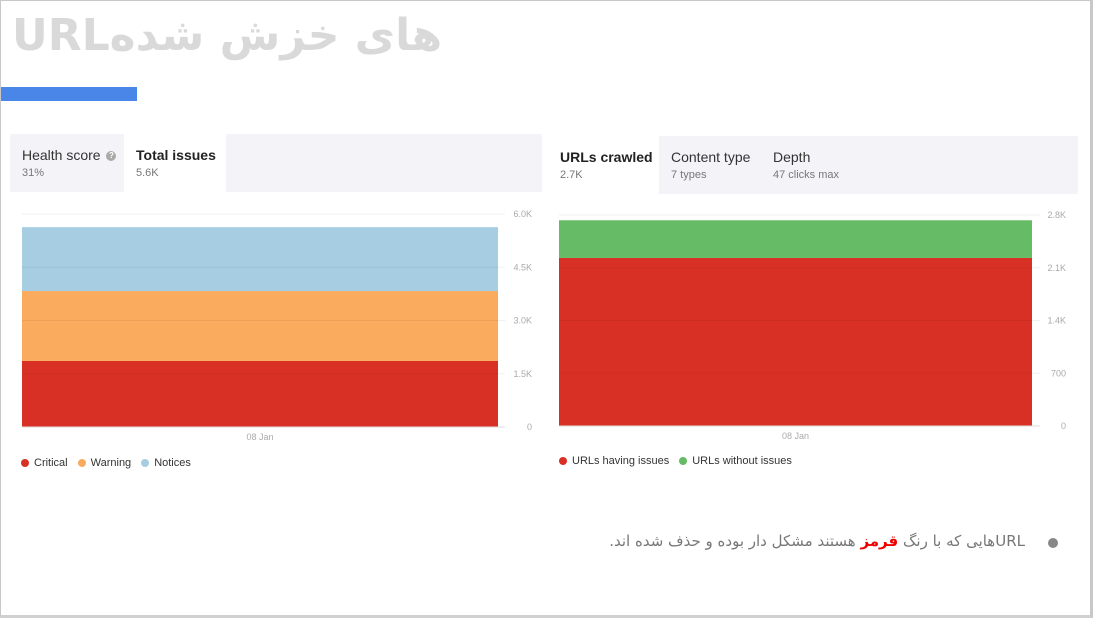 The image size is (1093, 618). I want to click on x-tick-label: 08 Jan, so click(795, 436).